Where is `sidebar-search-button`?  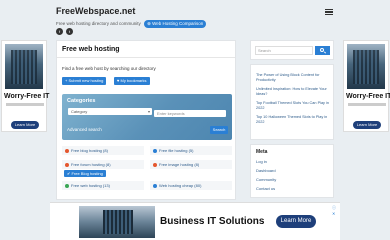 sidebar-search-button is located at coordinates (322, 50).